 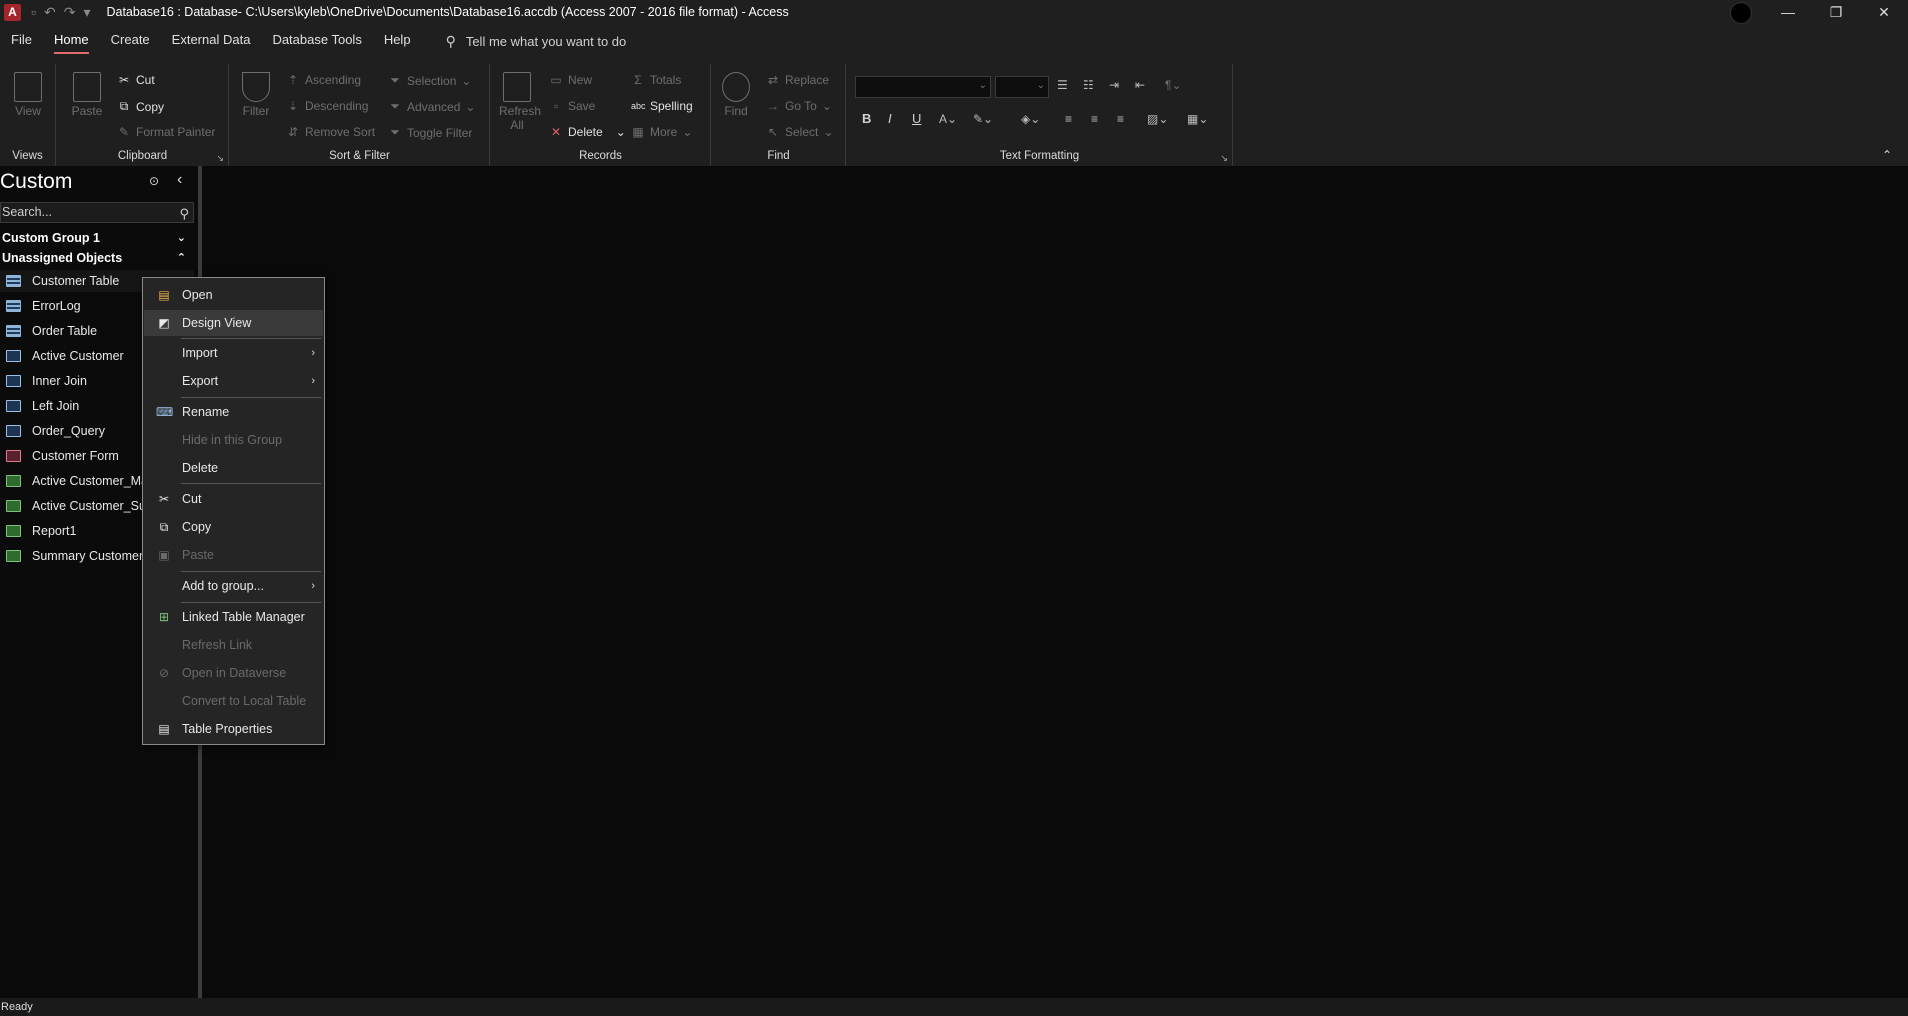 I want to click on nav-group-unassigned-objects: Unassigned Objects ⌃, so click(x=97, y=258).